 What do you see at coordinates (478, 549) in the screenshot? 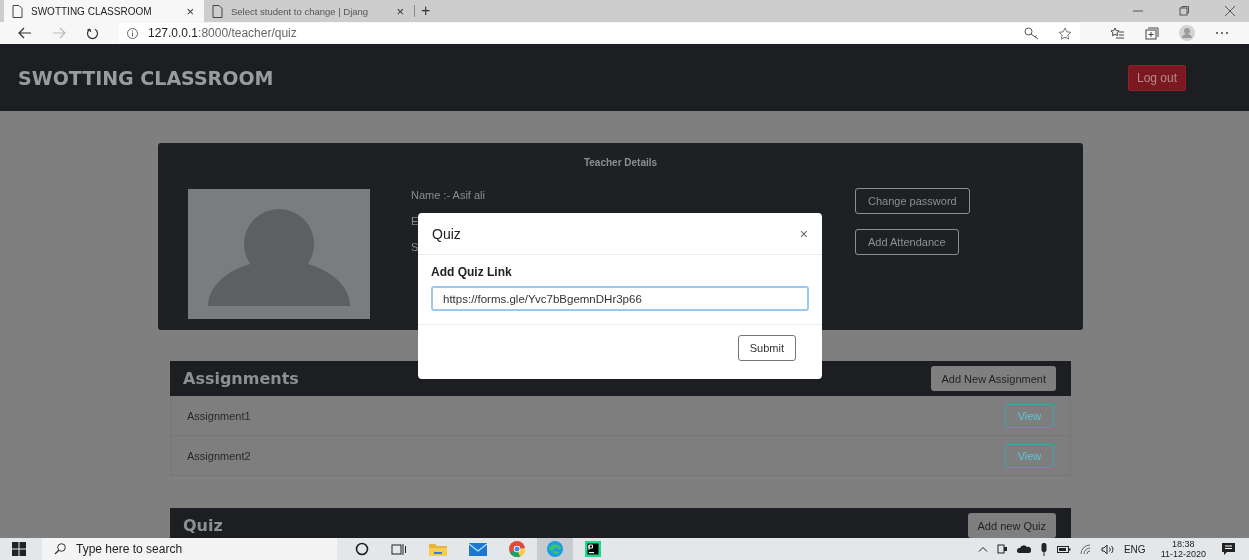
I see `mail-icon` at bounding box center [478, 549].